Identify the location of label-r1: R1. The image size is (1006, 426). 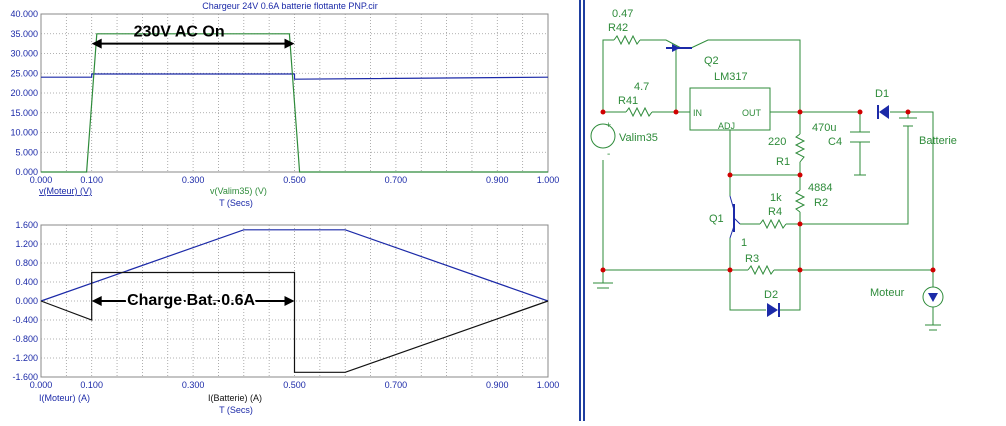
(783, 162).